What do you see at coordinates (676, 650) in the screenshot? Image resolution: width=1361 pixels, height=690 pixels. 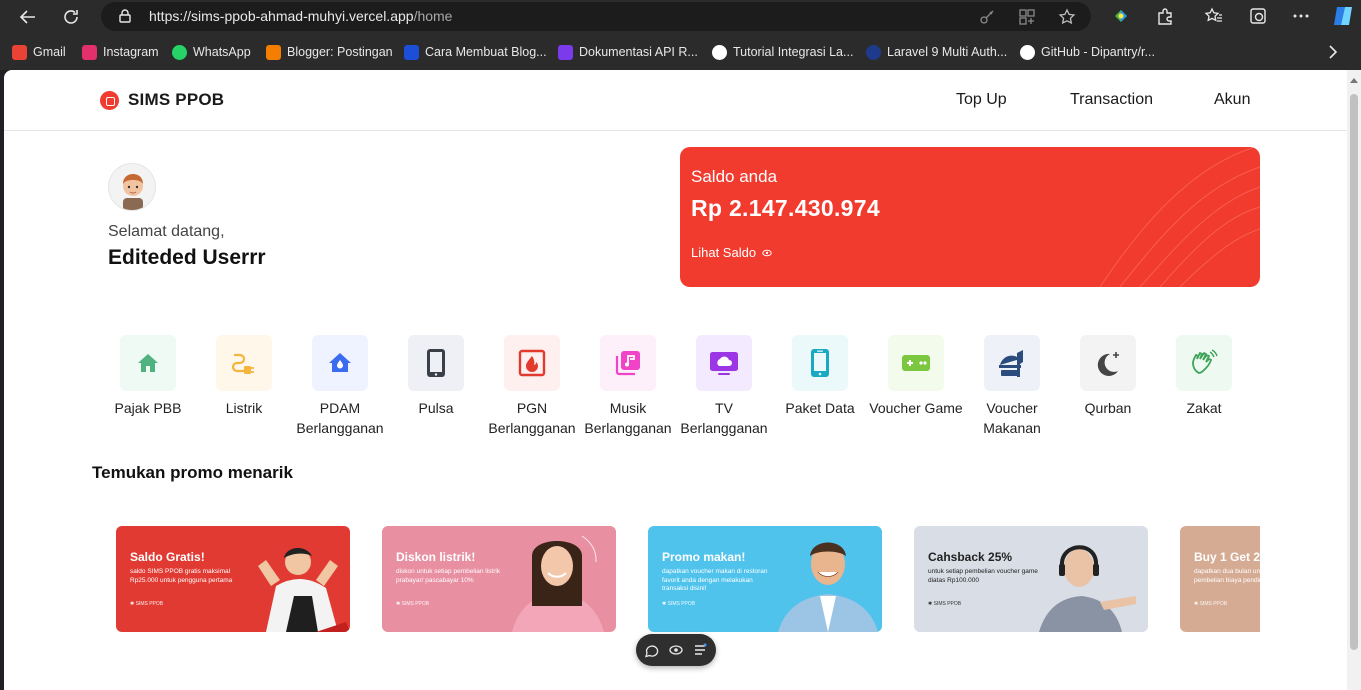 I see `view-icon` at bounding box center [676, 650].